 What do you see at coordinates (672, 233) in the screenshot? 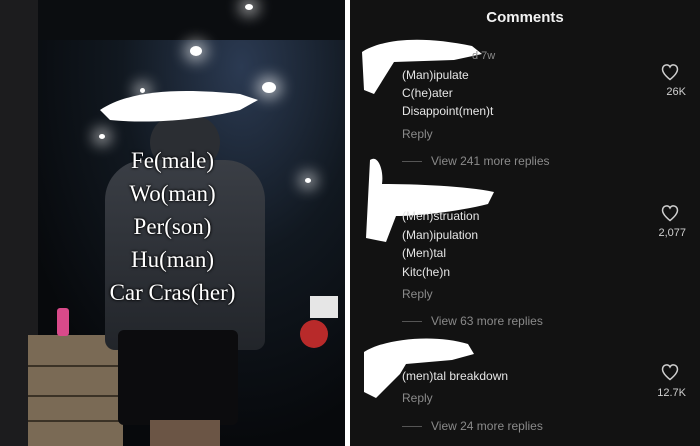
I see `like-count: 2,077` at bounding box center [672, 233].